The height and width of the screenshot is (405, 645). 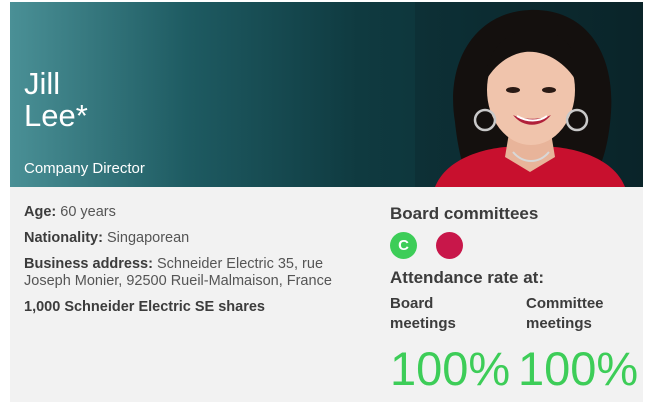 I want to click on age-value: 60 years, so click(x=88, y=212).